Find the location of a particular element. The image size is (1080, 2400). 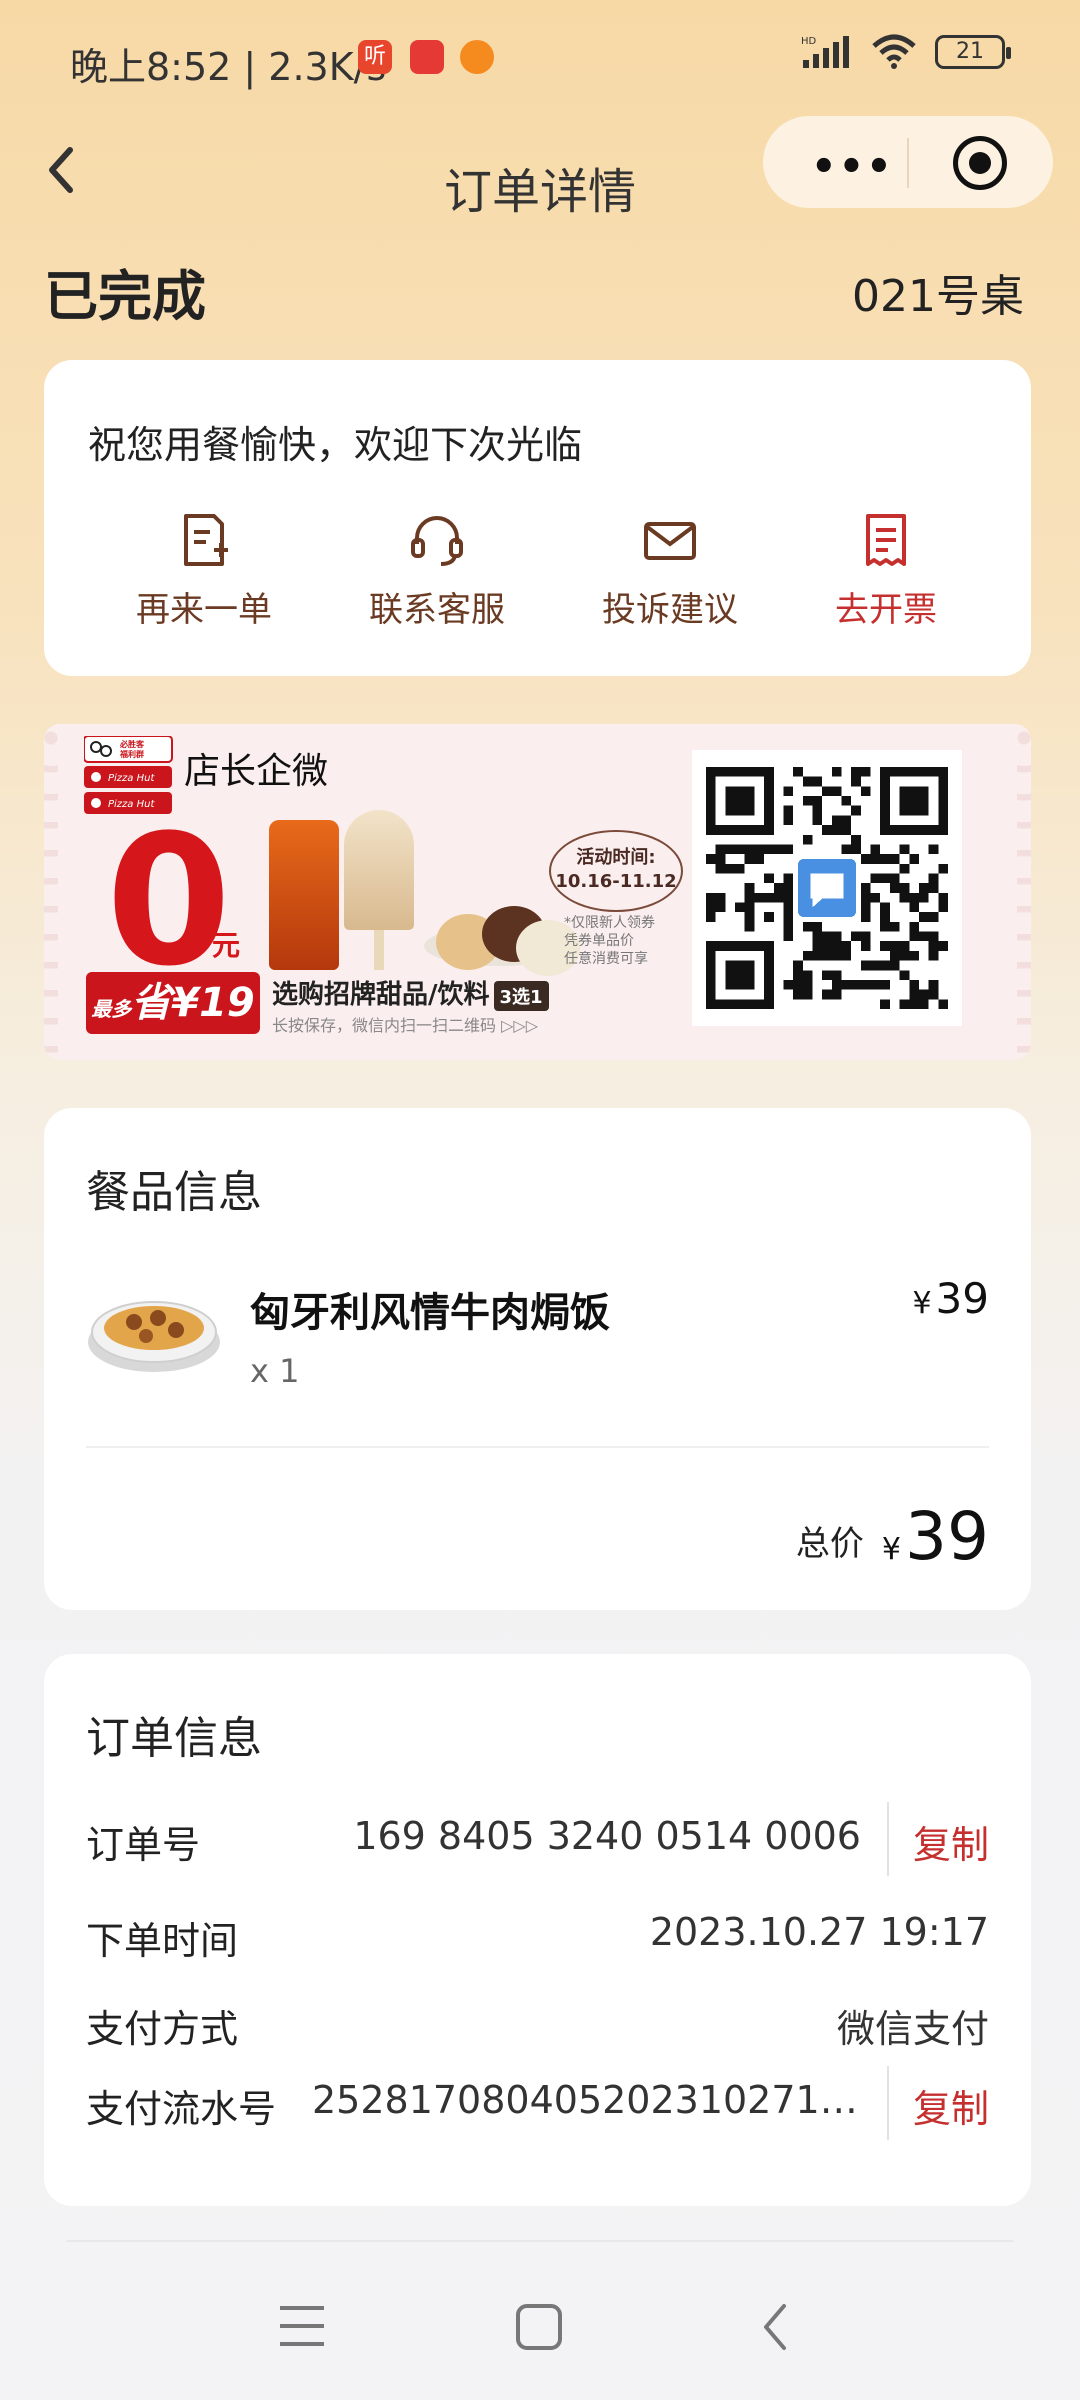

milk-tea-image is located at coordinates (379, 890).